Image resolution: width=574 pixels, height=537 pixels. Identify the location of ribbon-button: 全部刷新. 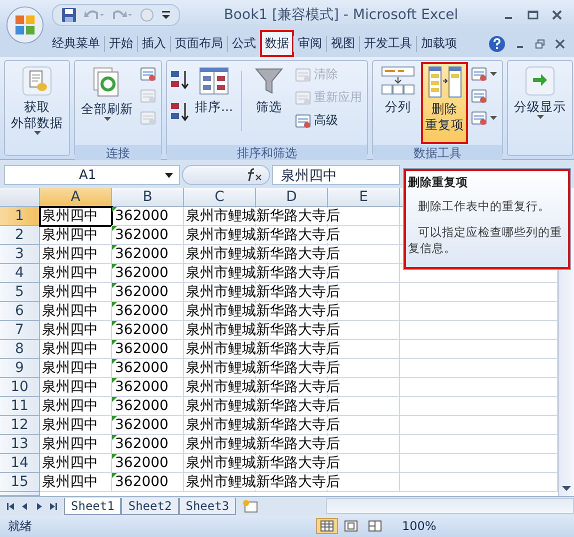
(107, 103).